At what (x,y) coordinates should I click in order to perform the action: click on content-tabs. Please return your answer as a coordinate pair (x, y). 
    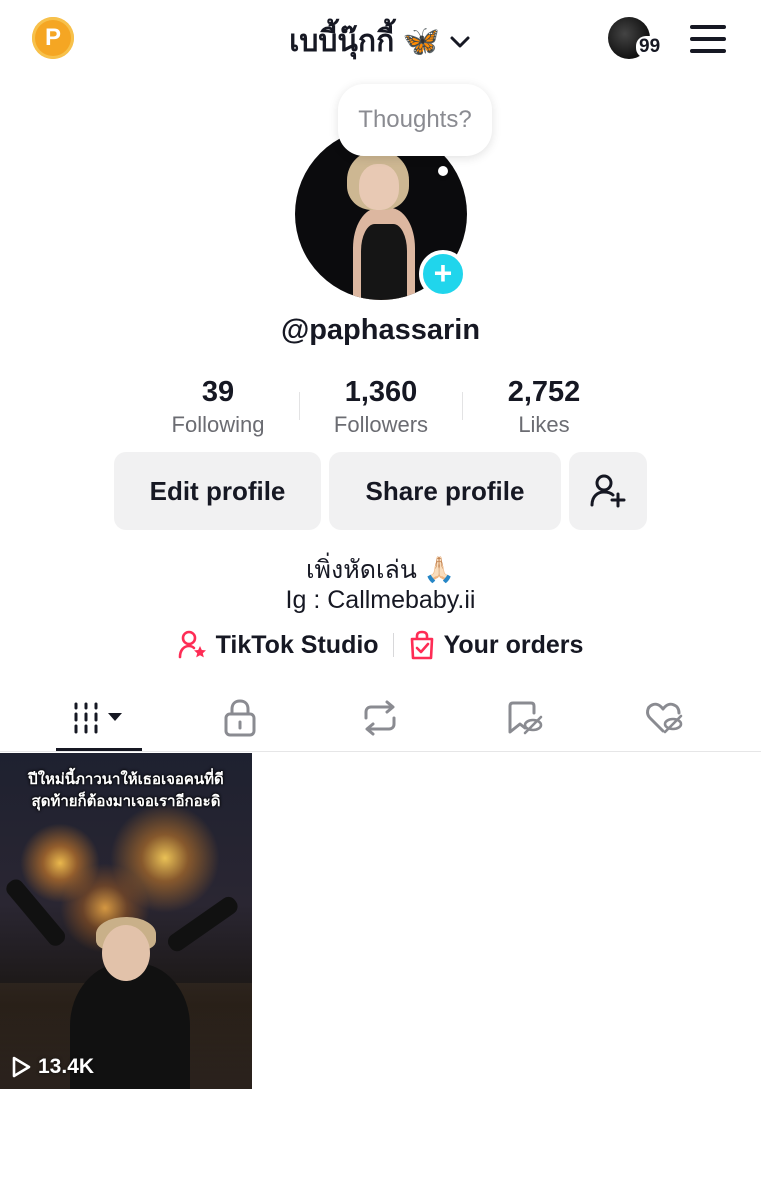
    Looking at the image, I should click on (380, 718).